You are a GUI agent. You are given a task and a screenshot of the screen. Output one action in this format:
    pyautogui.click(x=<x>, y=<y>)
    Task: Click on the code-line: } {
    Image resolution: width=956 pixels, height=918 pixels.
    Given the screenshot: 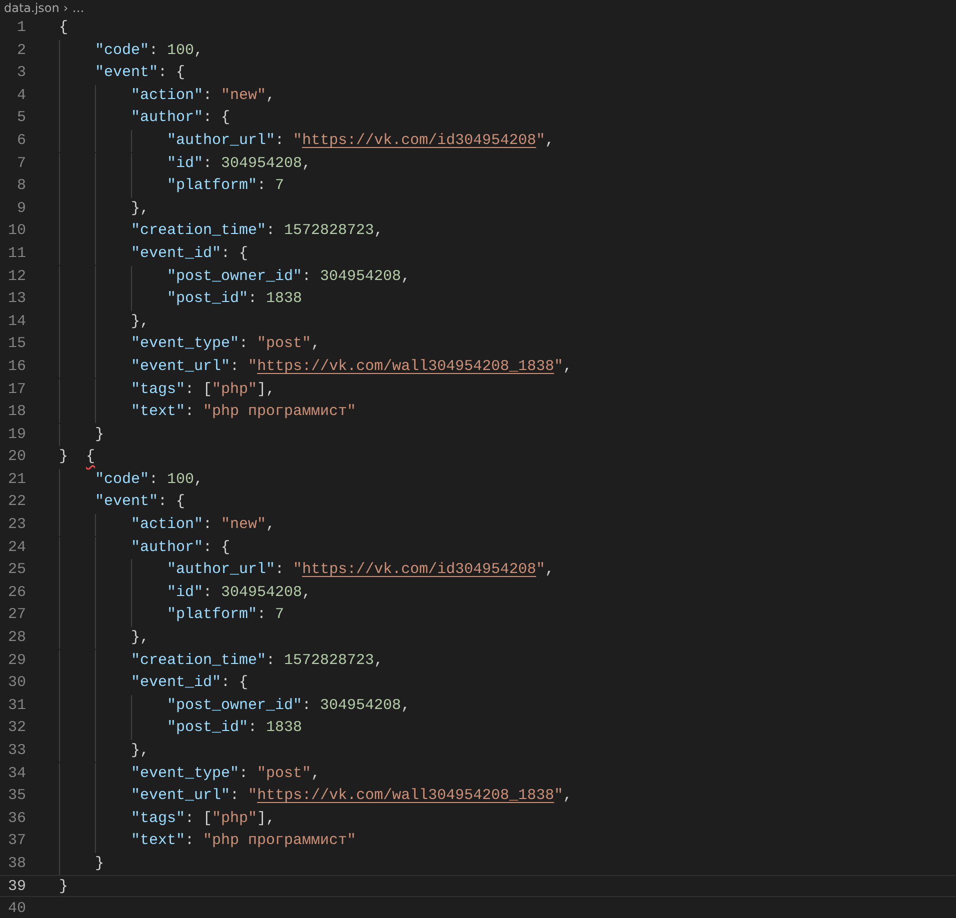 What is the action you would take?
    pyautogui.click(x=77, y=457)
    